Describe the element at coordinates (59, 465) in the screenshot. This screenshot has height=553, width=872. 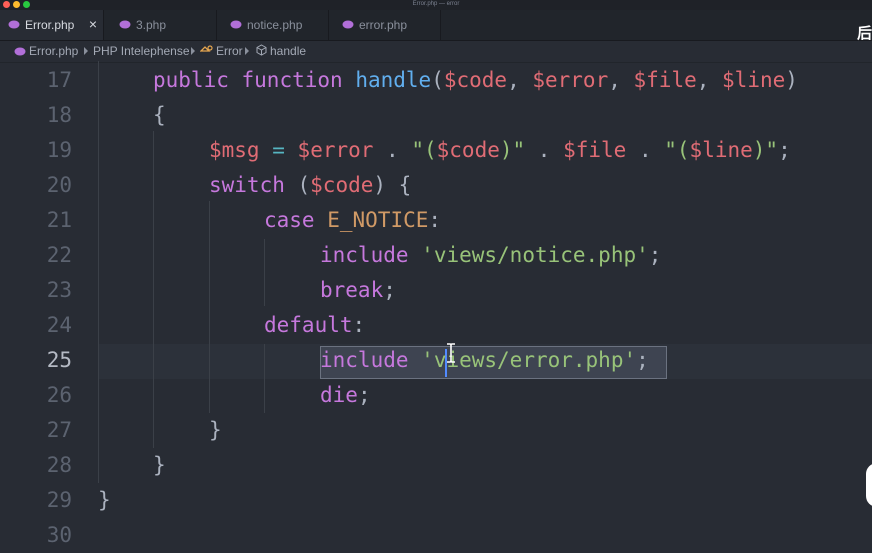
I see `line-number: 28` at that location.